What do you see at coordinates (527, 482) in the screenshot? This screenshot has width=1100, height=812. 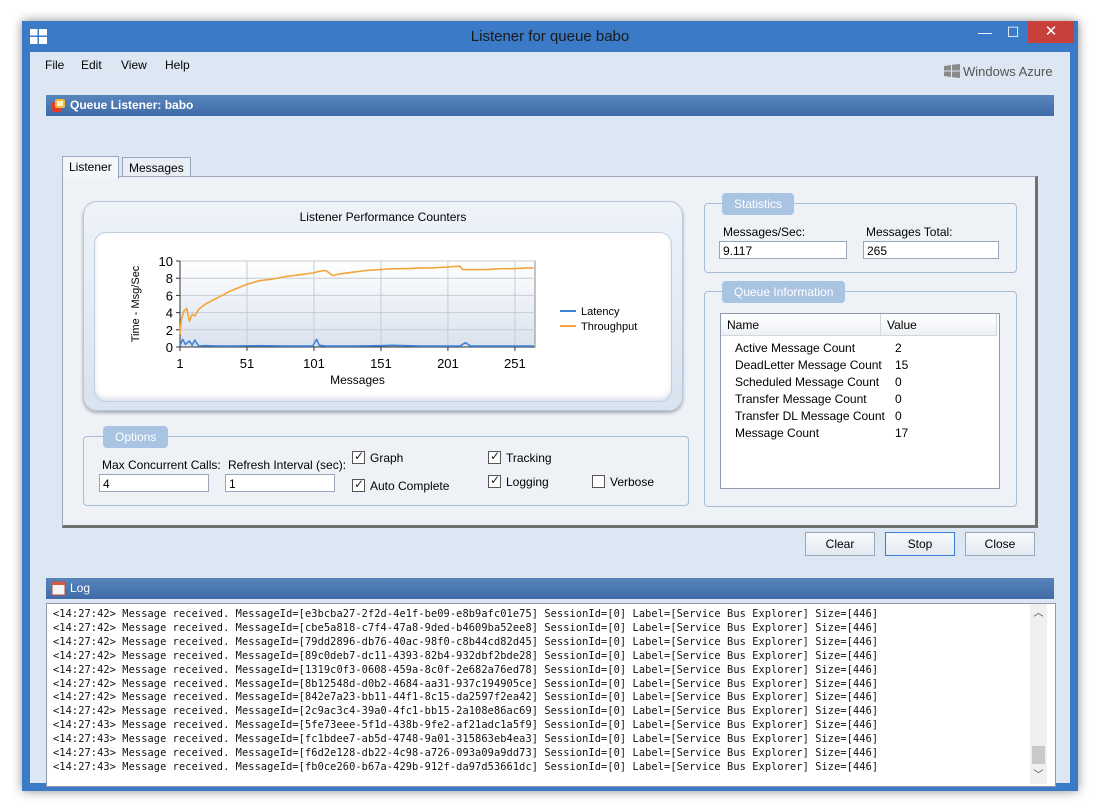 I see `logging-label: Logging` at bounding box center [527, 482].